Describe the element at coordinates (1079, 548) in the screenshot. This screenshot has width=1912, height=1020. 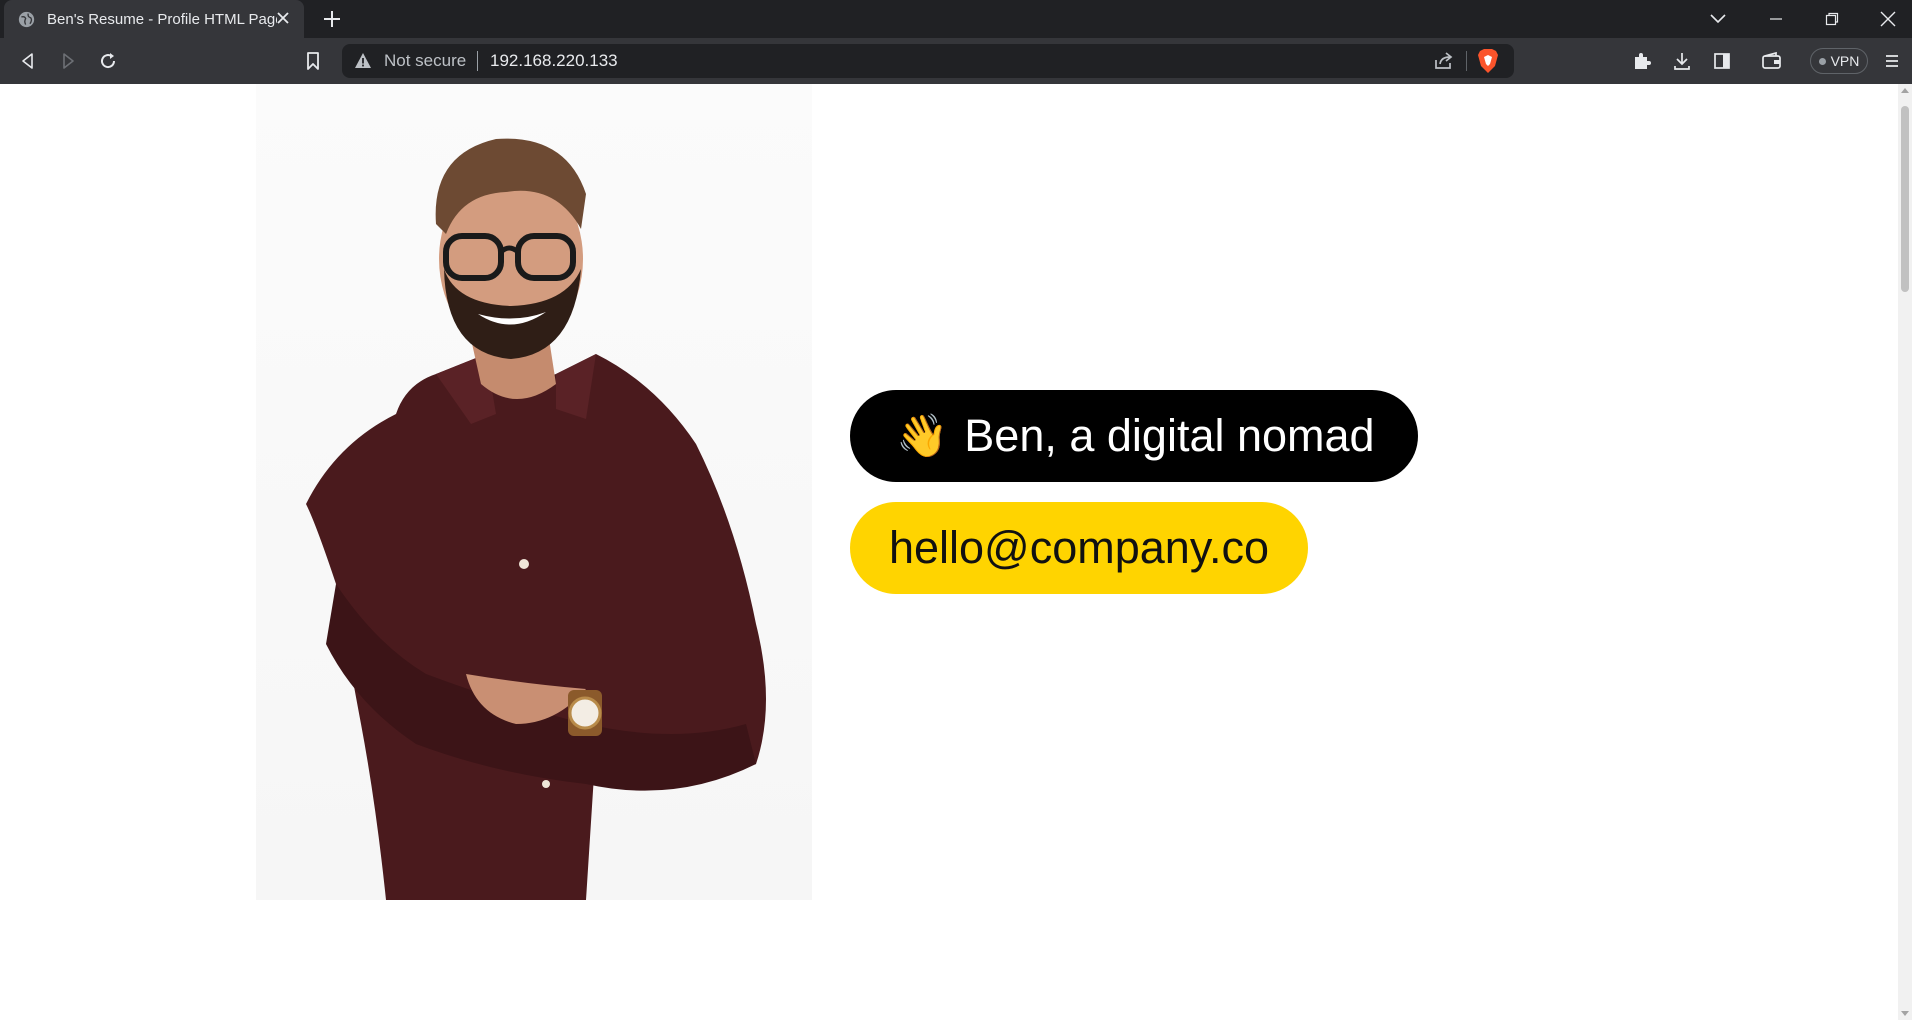
I see `email-link: hello@company.co` at that location.